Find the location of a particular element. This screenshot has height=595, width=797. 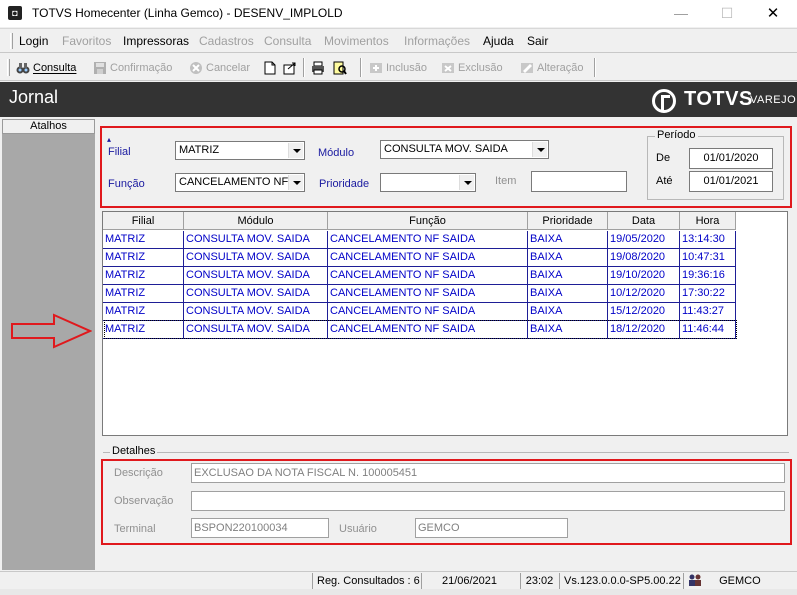

prioridade-select is located at coordinates (428, 182).